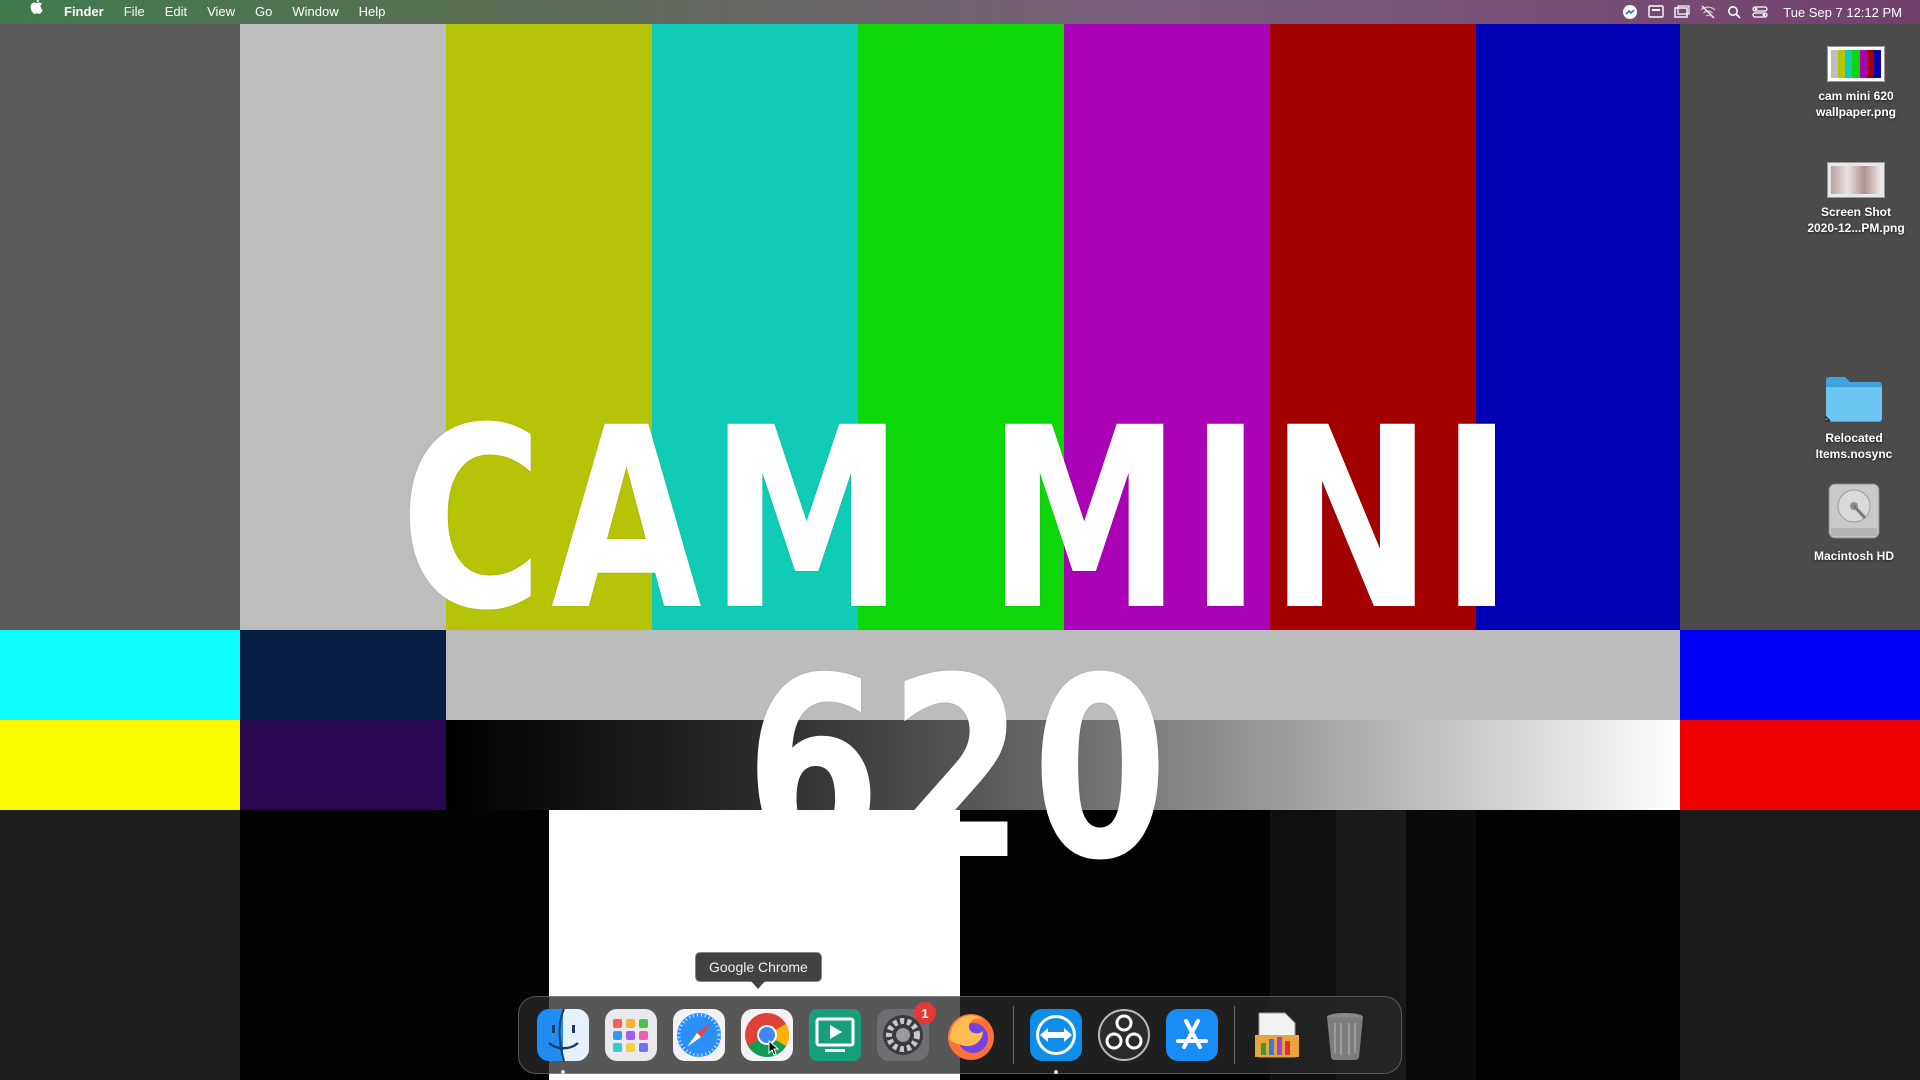 This screenshot has width=1920, height=1080. What do you see at coordinates (1682, 12) in the screenshot?
I see `screen-mirroring-icon` at bounding box center [1682, 12].